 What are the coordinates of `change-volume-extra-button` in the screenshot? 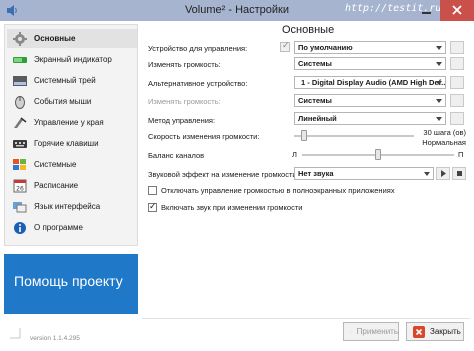 It's located at (457, 63).